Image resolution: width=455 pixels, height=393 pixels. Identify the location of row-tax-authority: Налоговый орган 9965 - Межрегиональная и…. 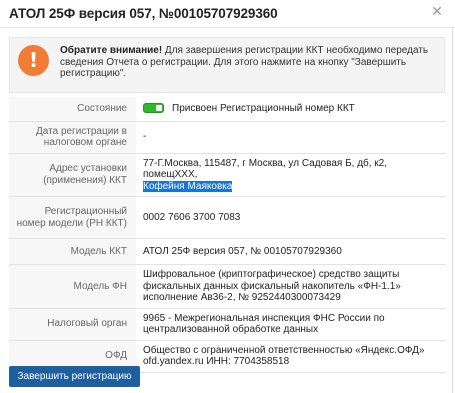
(227, 324).